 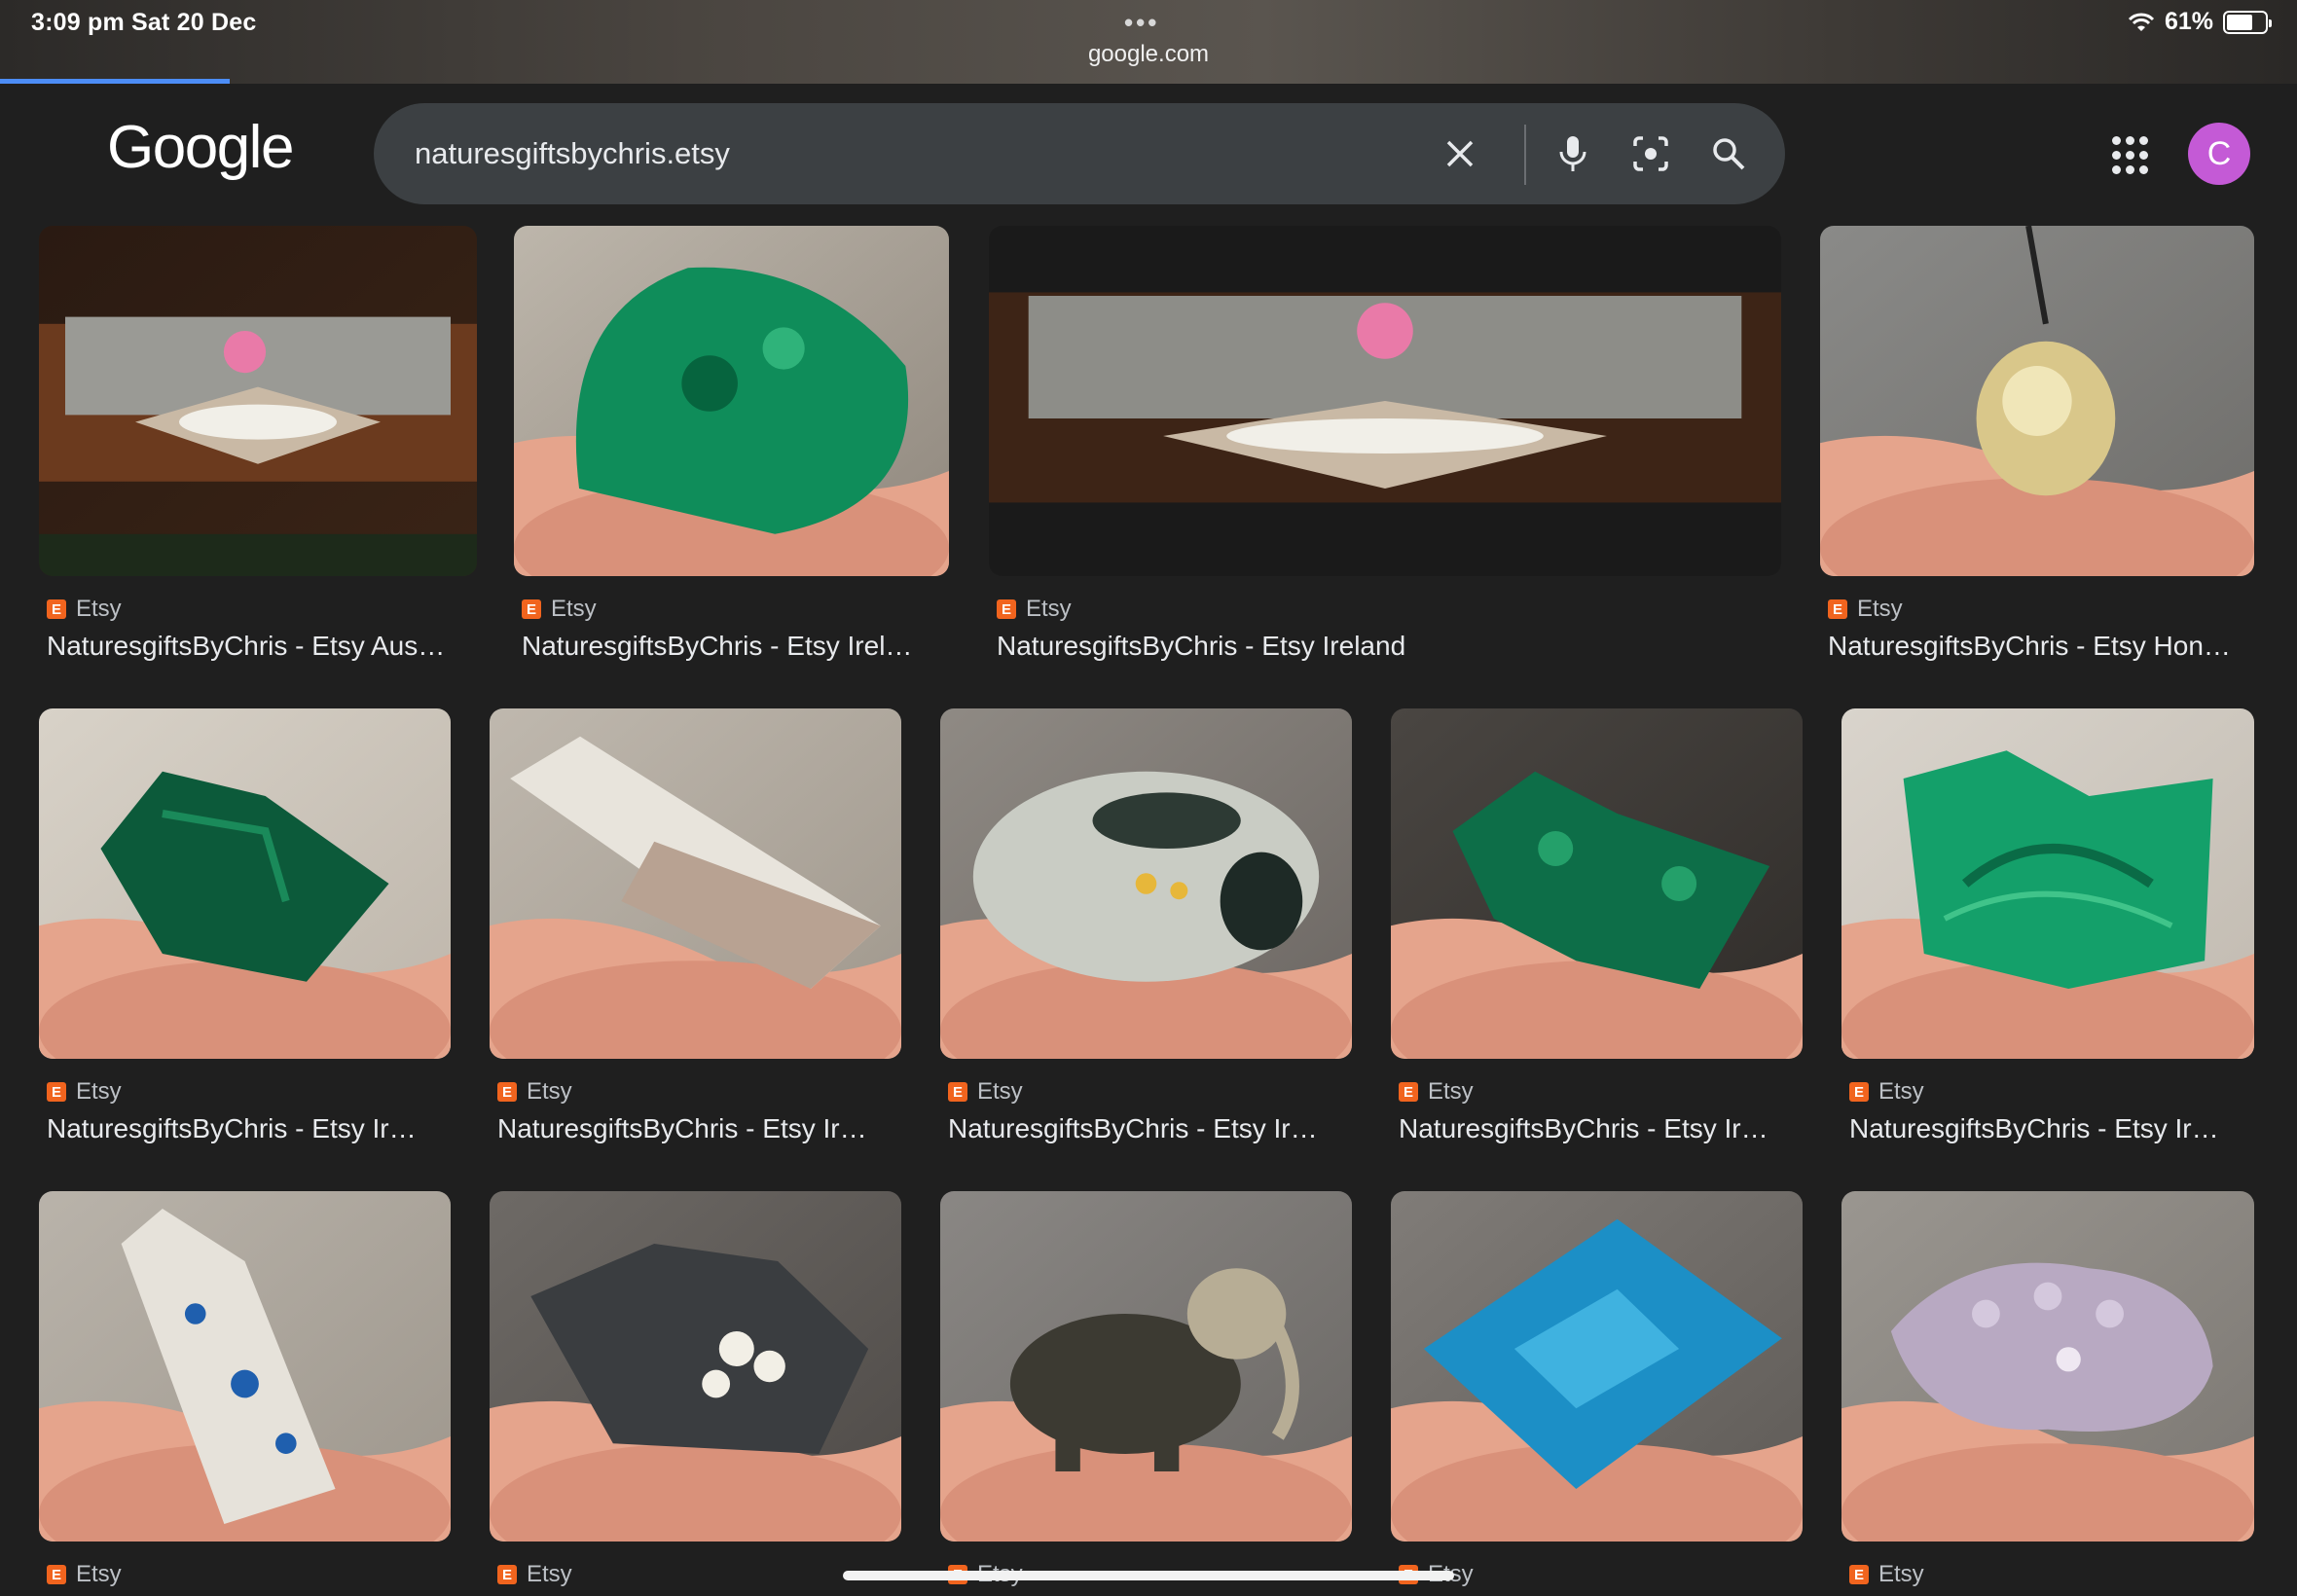 I want to click on search-box: naturesgiftsbychris.etsy, so click(x=1079, y=153).